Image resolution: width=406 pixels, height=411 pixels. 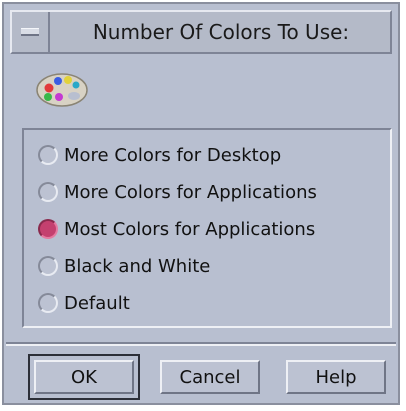 I want to click on button-separator, so click(x=201, y=344).